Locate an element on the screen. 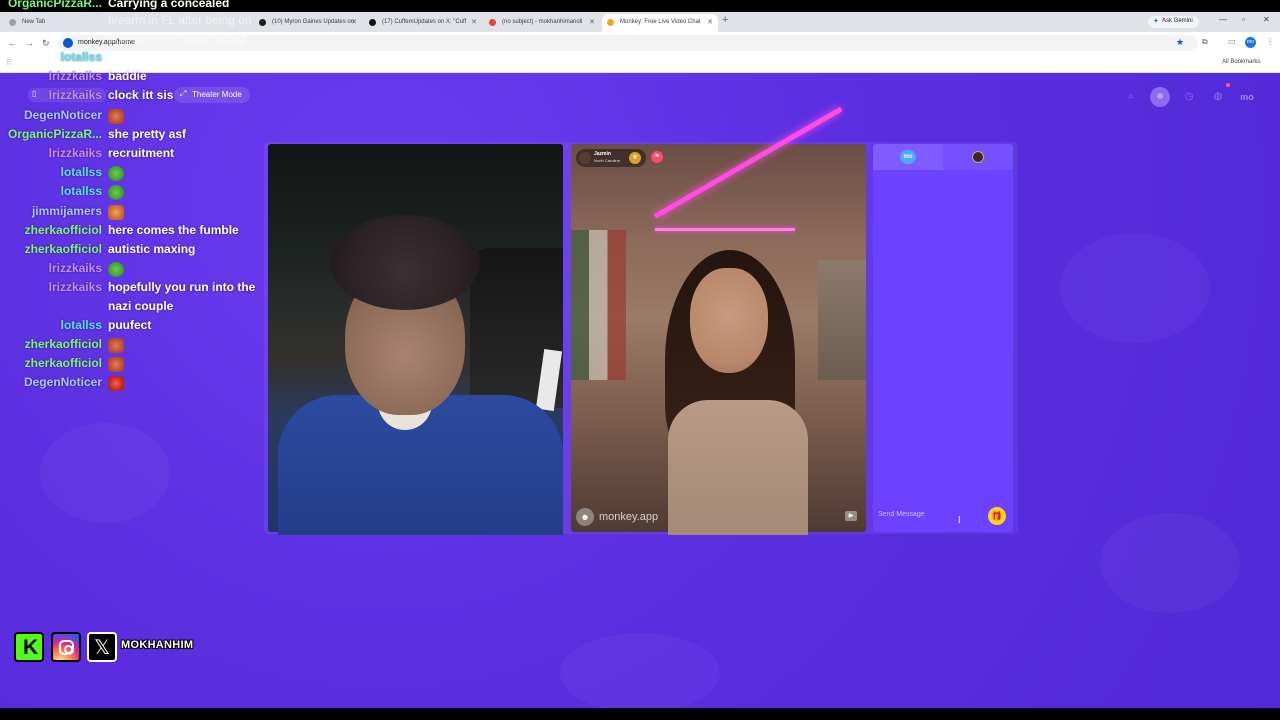 Image resolution: width=1280 pixels, height=720 pixels. chat-message: zherkaofficiol is located at coordinates (130, 365).